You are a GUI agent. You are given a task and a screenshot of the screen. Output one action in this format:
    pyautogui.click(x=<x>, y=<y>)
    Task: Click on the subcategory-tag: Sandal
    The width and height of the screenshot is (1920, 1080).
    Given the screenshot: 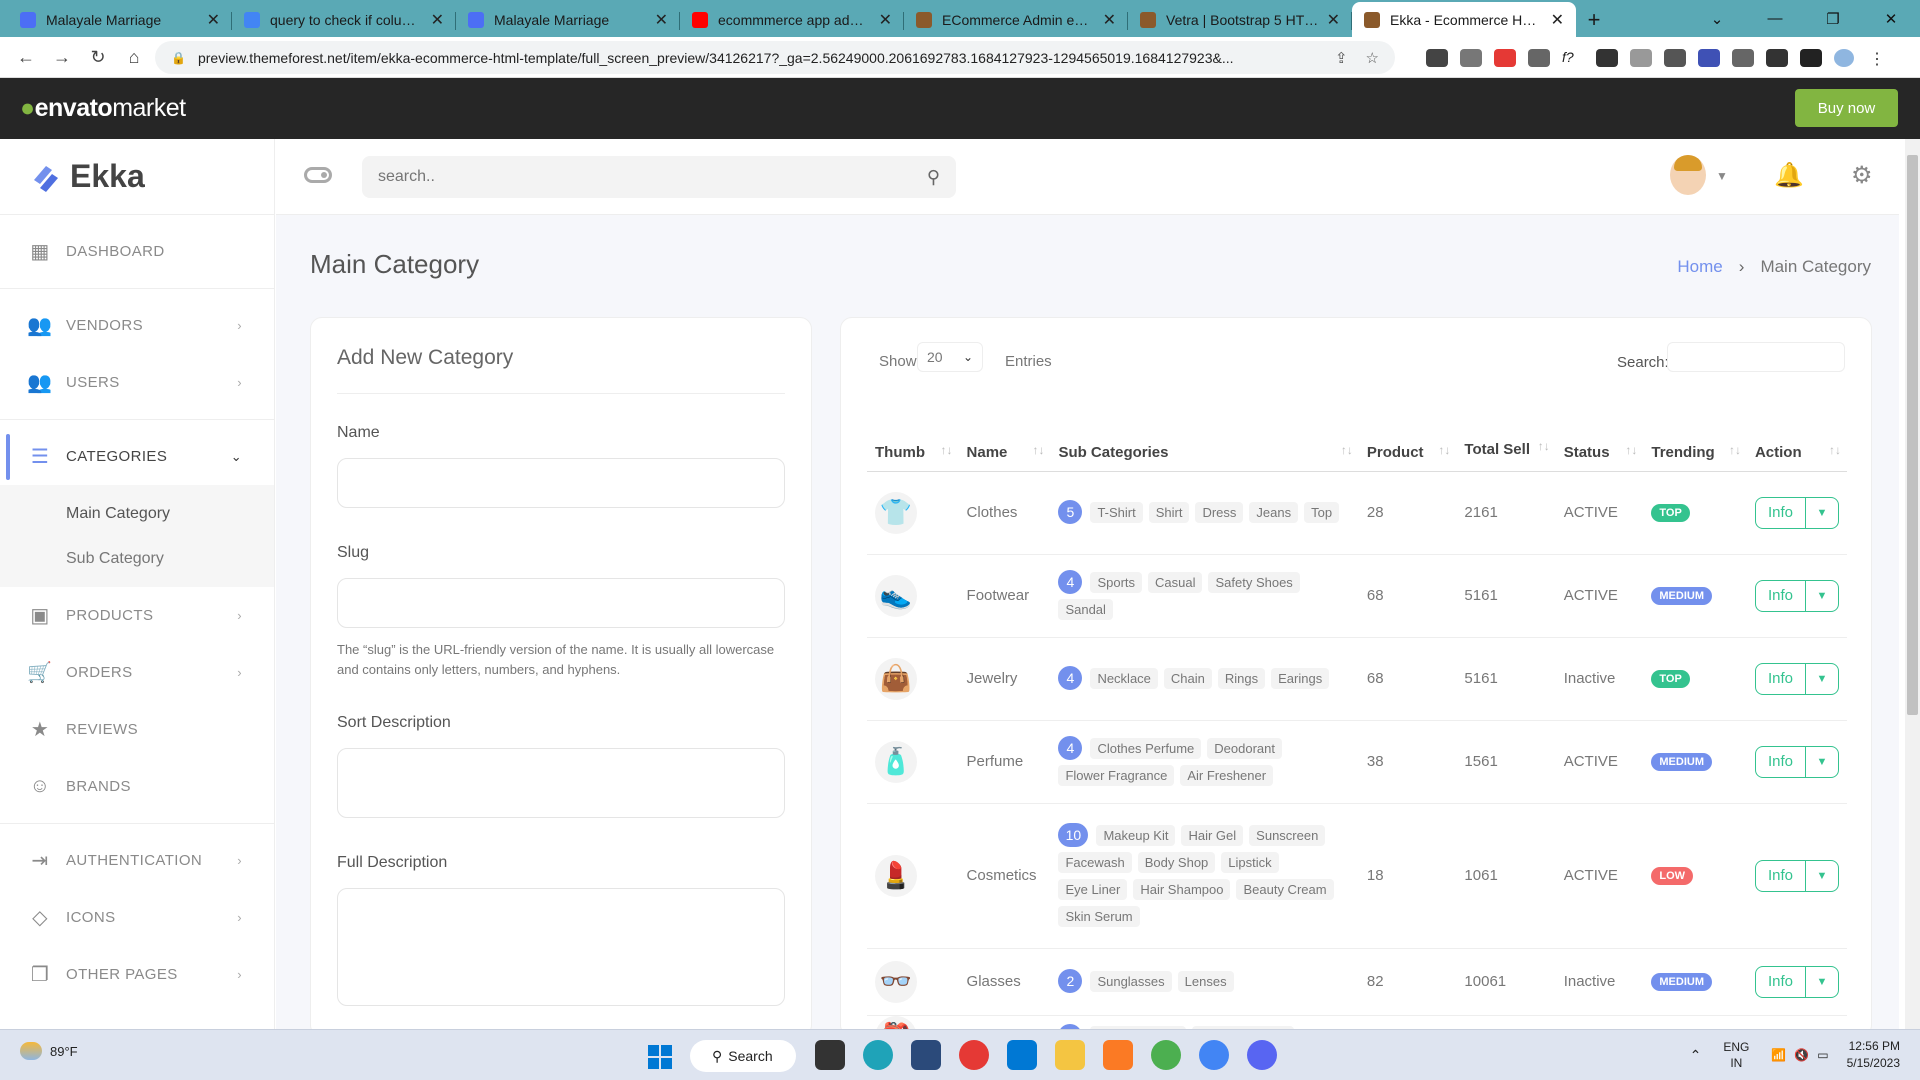 What is the action you would take?
    pyautogui.click(x=1085, y=609)
    